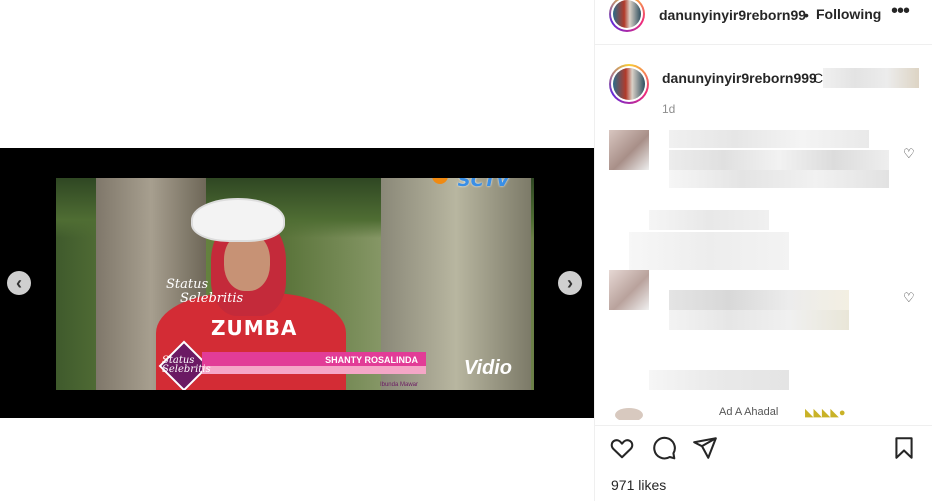  Describe the element at coordinates (622, 448) in the screenshot. I see `like-heart-icon` at that location.